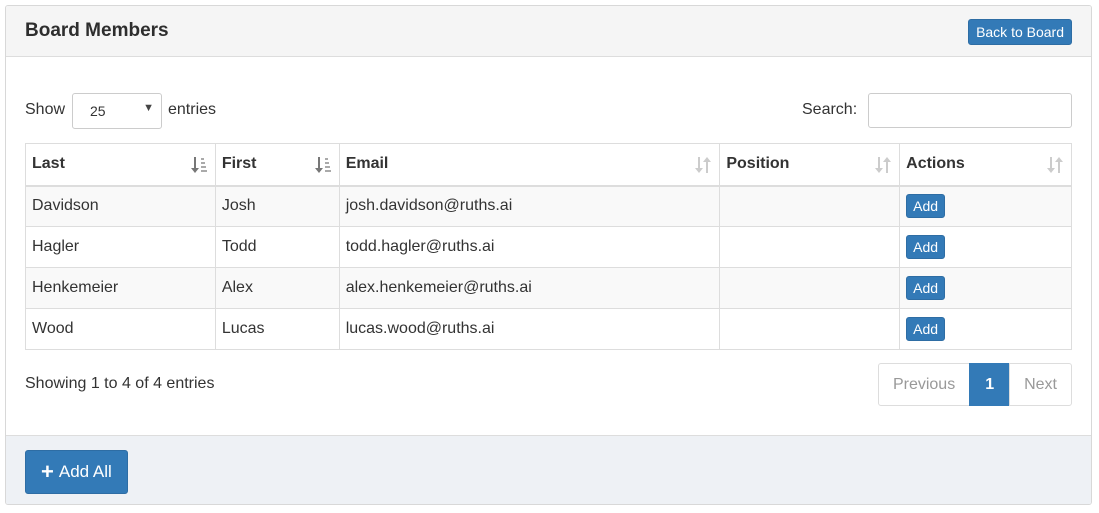  I want to click on column-header-label: Email, so click(367, 164).